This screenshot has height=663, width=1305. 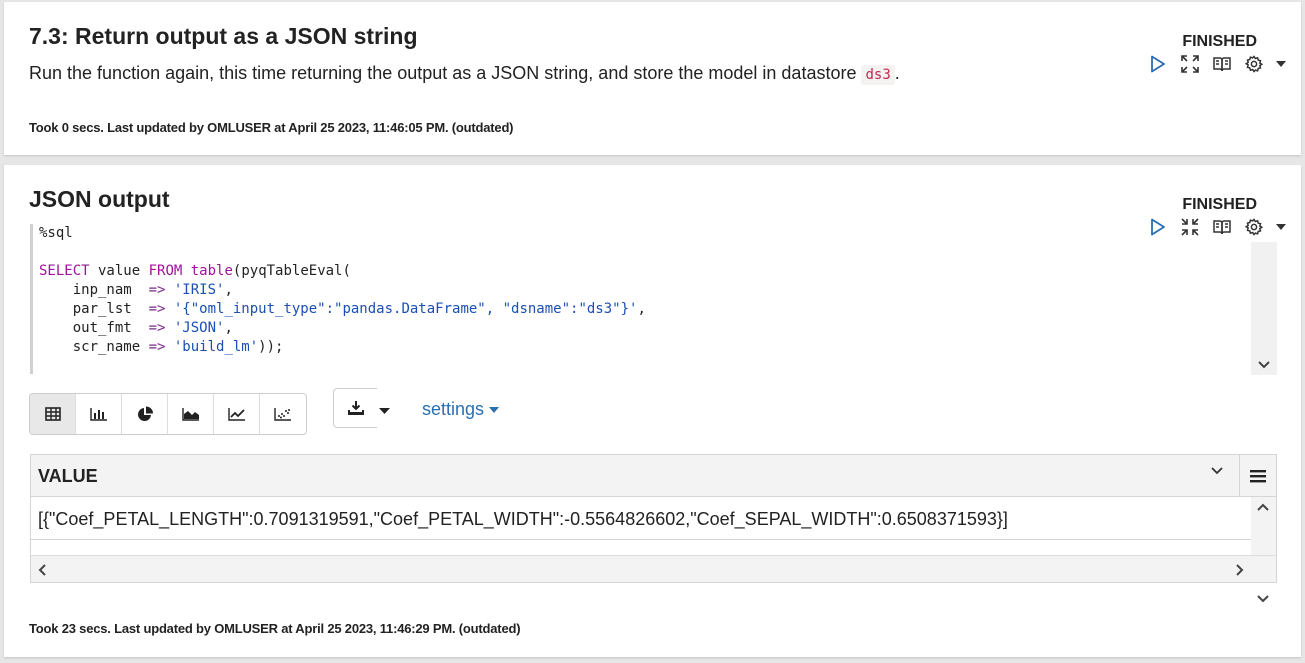 What do you see at coordinates (94, 290) in the screenshot?
I see `arg-name: inp_nam` at bounding box center [94, 290].